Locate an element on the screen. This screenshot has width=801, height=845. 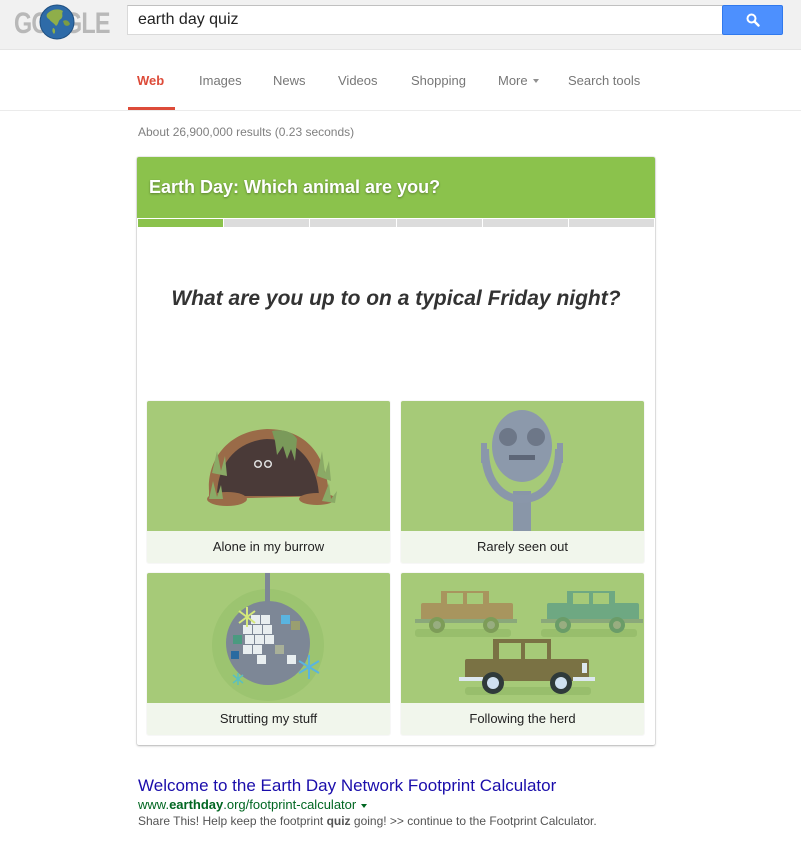
quiz-option-herd: Following the herd is located at coordinates (522, 654).